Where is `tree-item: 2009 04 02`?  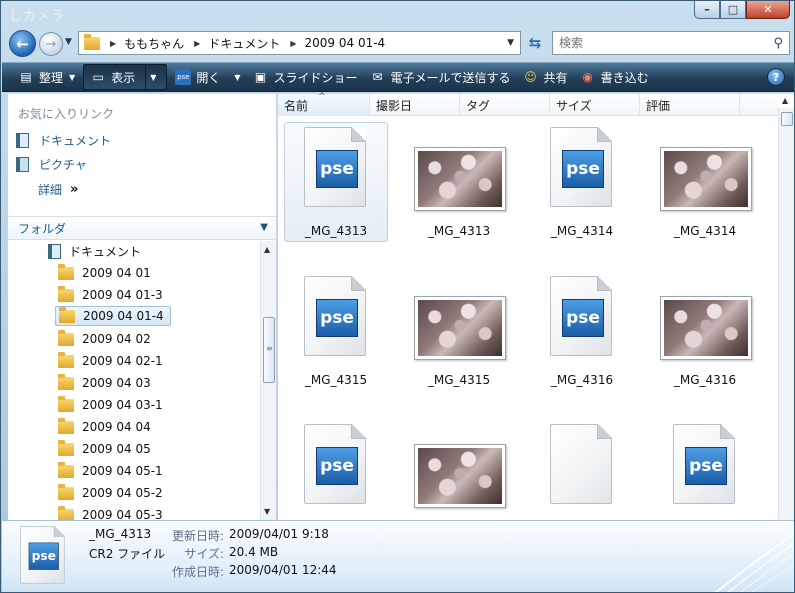 tree-item: 2009 04 02 is located at coordinates (104, 339).